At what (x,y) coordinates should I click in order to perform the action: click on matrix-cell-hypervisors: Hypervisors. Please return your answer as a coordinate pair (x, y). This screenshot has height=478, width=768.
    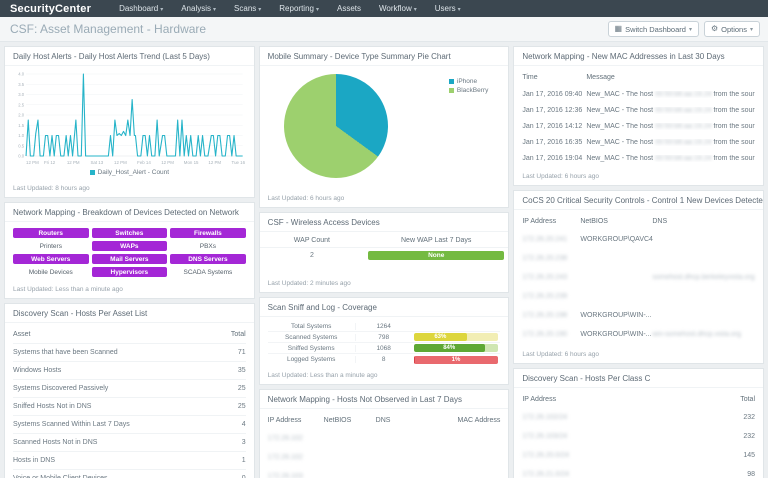
    Looking at the image, I should click on (129, 272).